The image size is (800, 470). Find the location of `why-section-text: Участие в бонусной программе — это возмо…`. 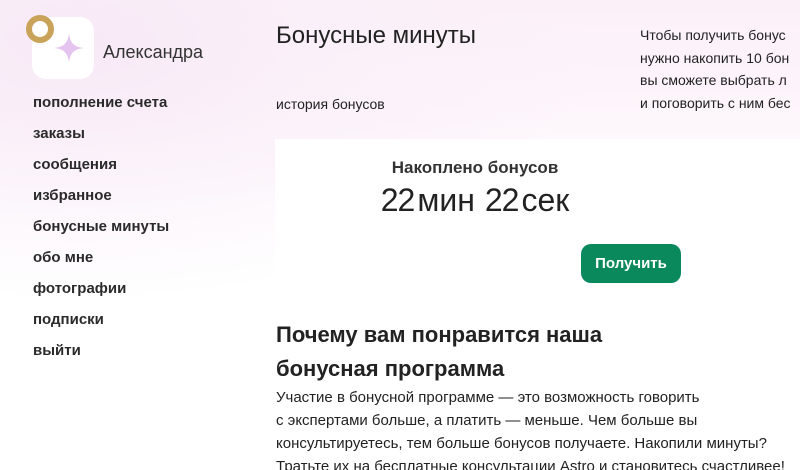

why-section-text: Участие в бонусной программе — это возмо… is located at coordinates (538, 428).